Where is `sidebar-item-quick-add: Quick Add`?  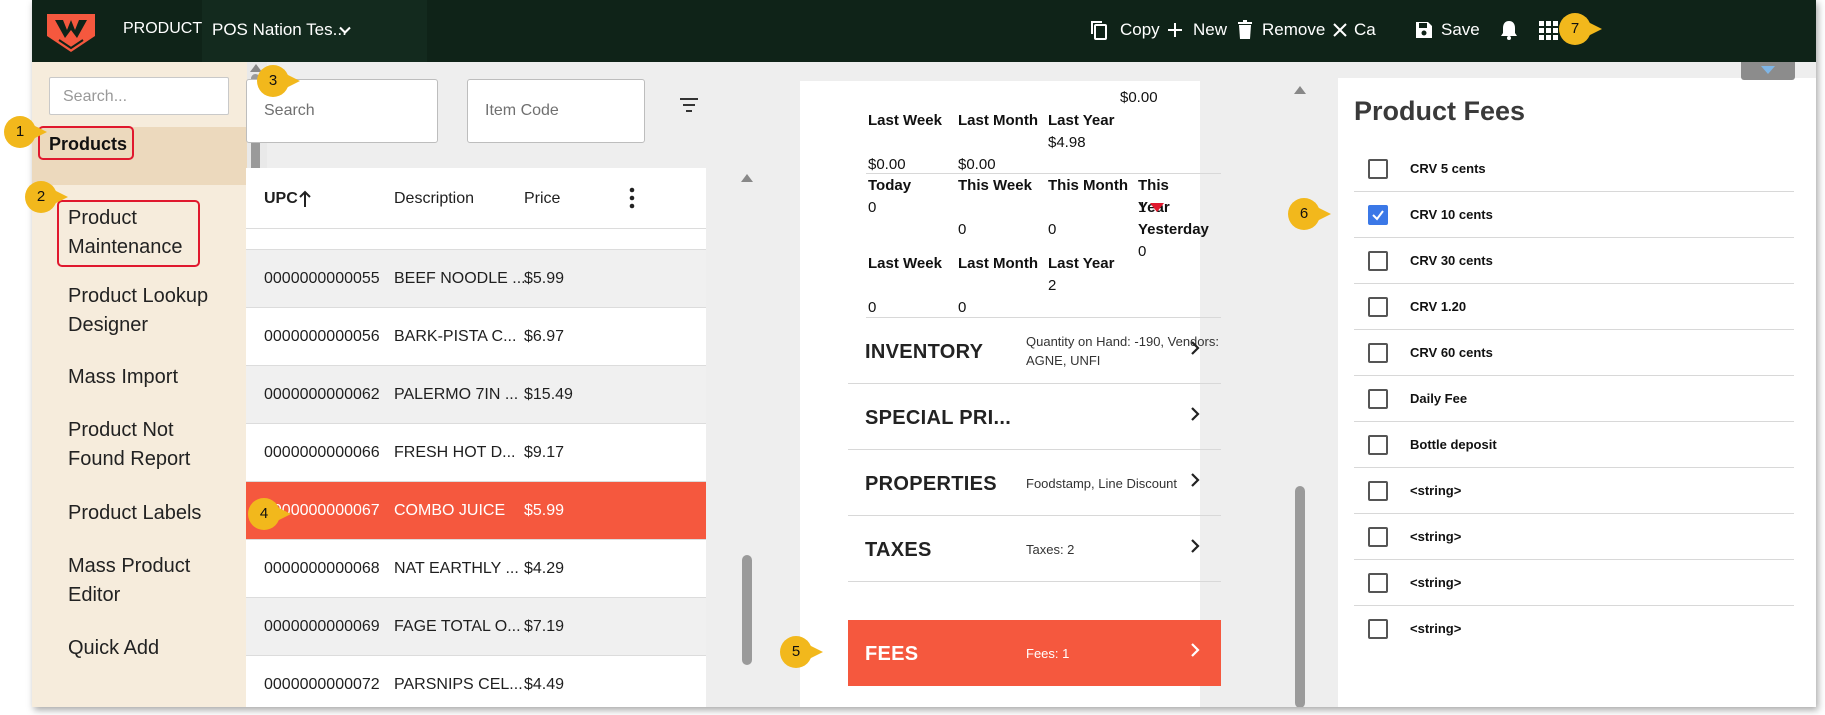 sidebar-item-quick-add: Quick Add is located at coordinates (148, 648).